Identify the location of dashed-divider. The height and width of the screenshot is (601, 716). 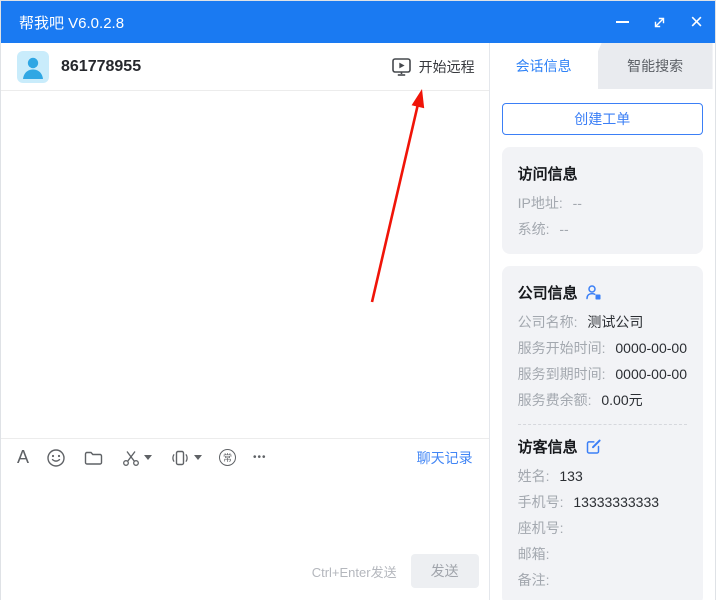
(602, 424).